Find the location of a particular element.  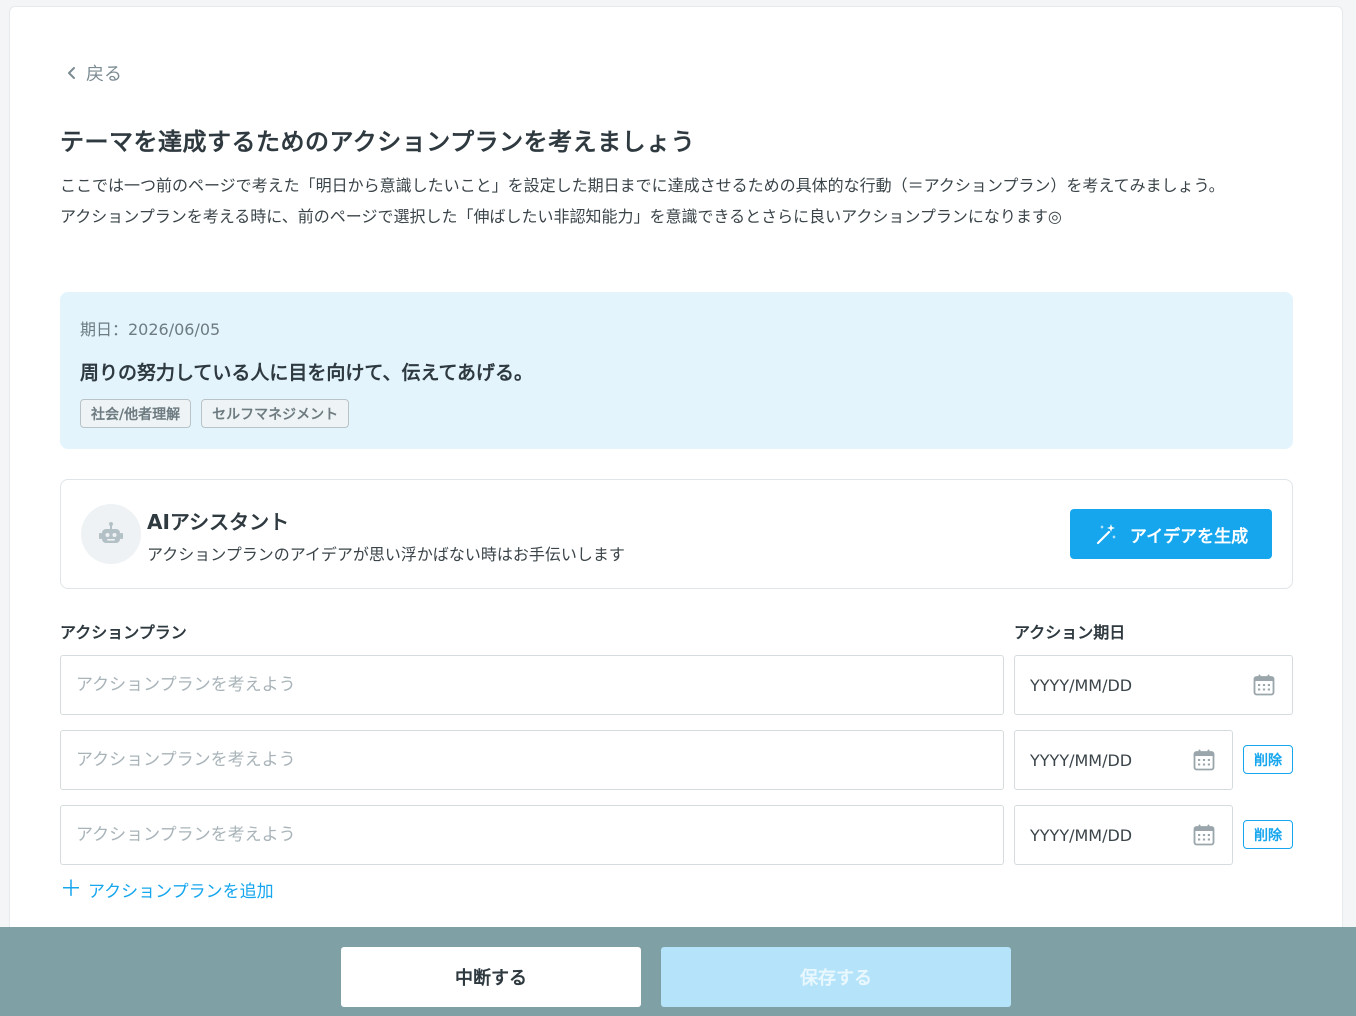

save-button: 保存する is located at coordinates (836, 977).